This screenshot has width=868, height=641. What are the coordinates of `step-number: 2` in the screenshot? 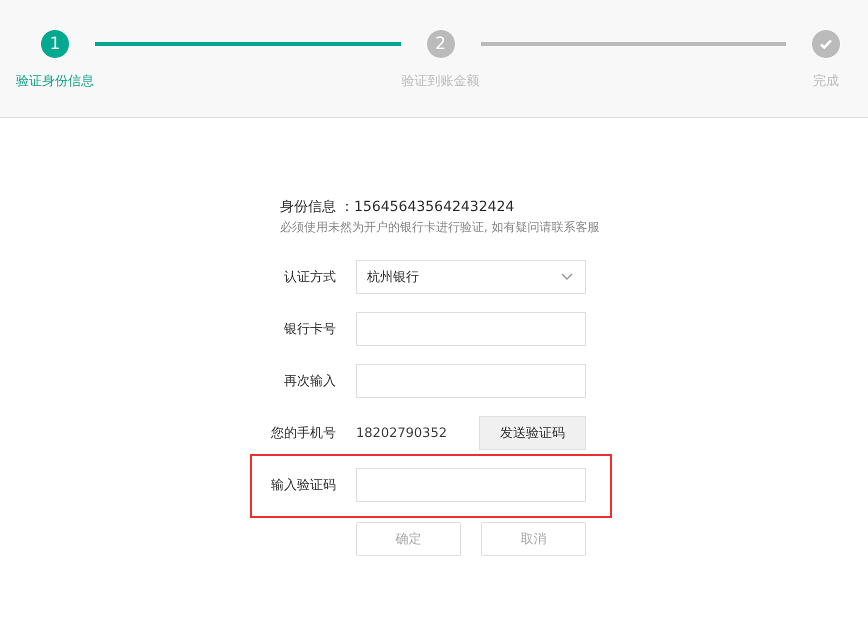 It's located at (440, 44).